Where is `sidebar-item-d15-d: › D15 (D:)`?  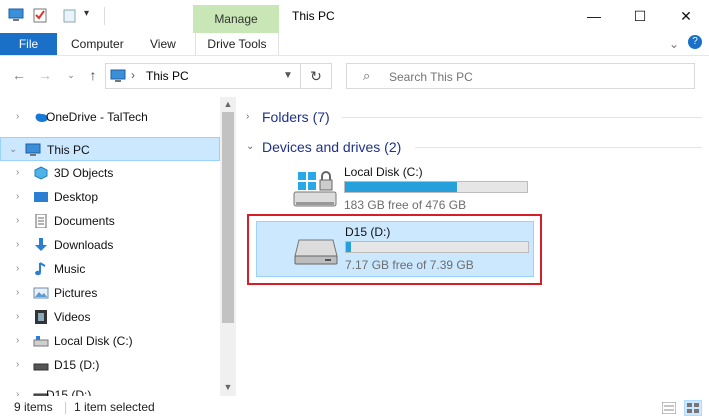
sidebar-item-d15-d: › D15 (D:) is located at coordinates (110, 365).